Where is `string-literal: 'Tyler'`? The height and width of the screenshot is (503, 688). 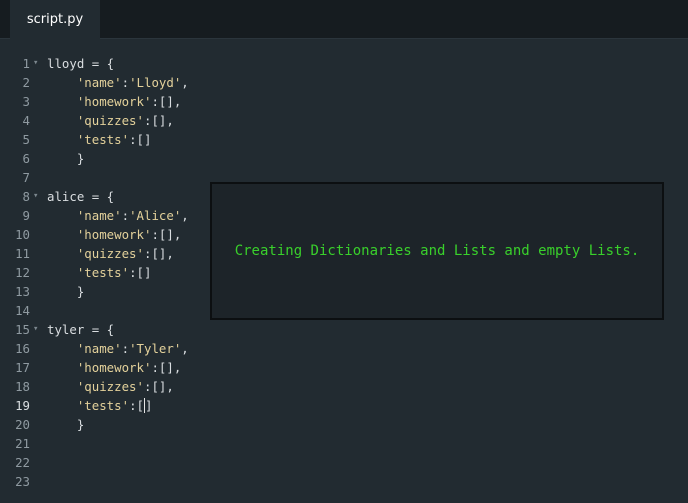
string-literal: 'Tyler' is located at coordinates (155, 348).